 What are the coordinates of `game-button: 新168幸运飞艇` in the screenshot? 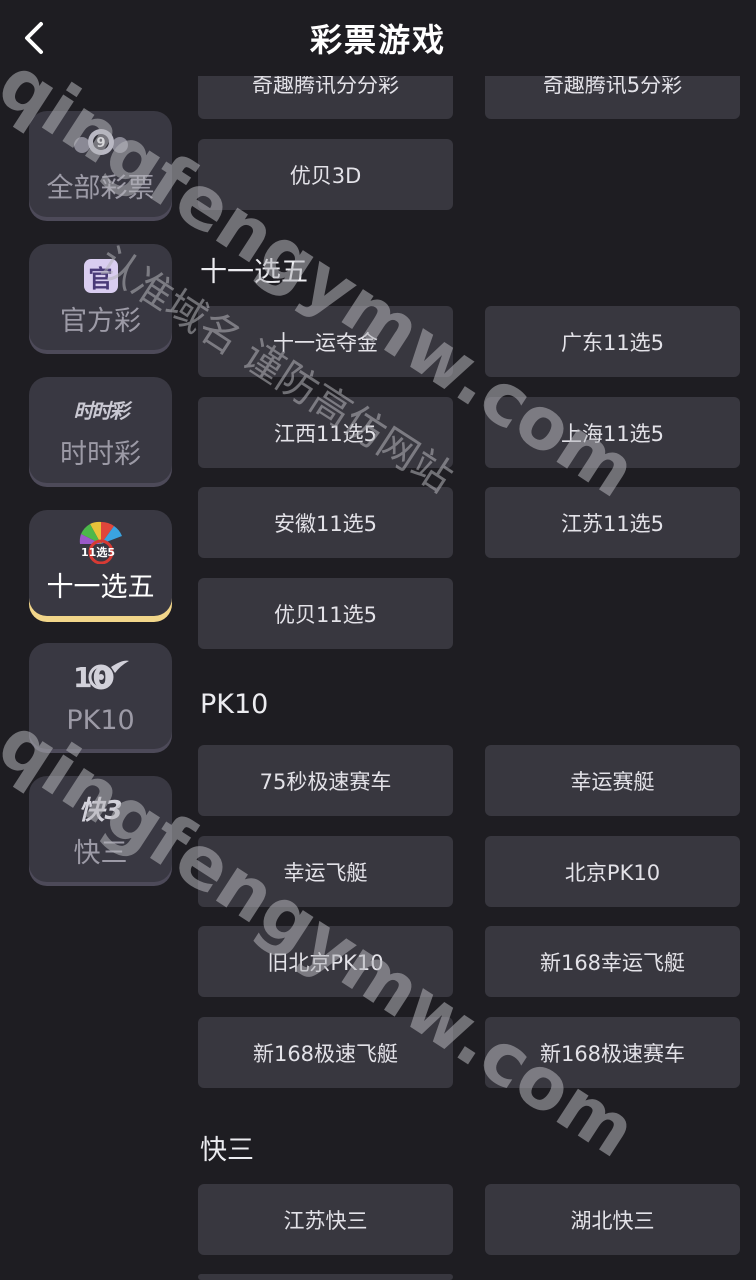 It's located at (612, 961).